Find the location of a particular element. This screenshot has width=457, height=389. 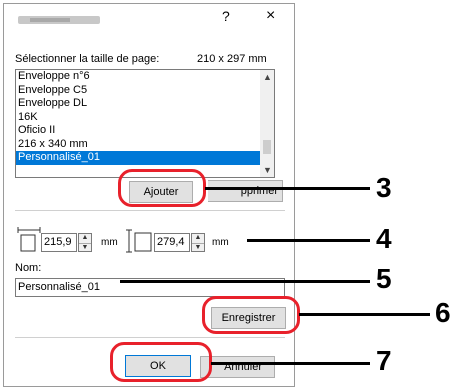

height-unit: mm is located at coordinates (220, 242).